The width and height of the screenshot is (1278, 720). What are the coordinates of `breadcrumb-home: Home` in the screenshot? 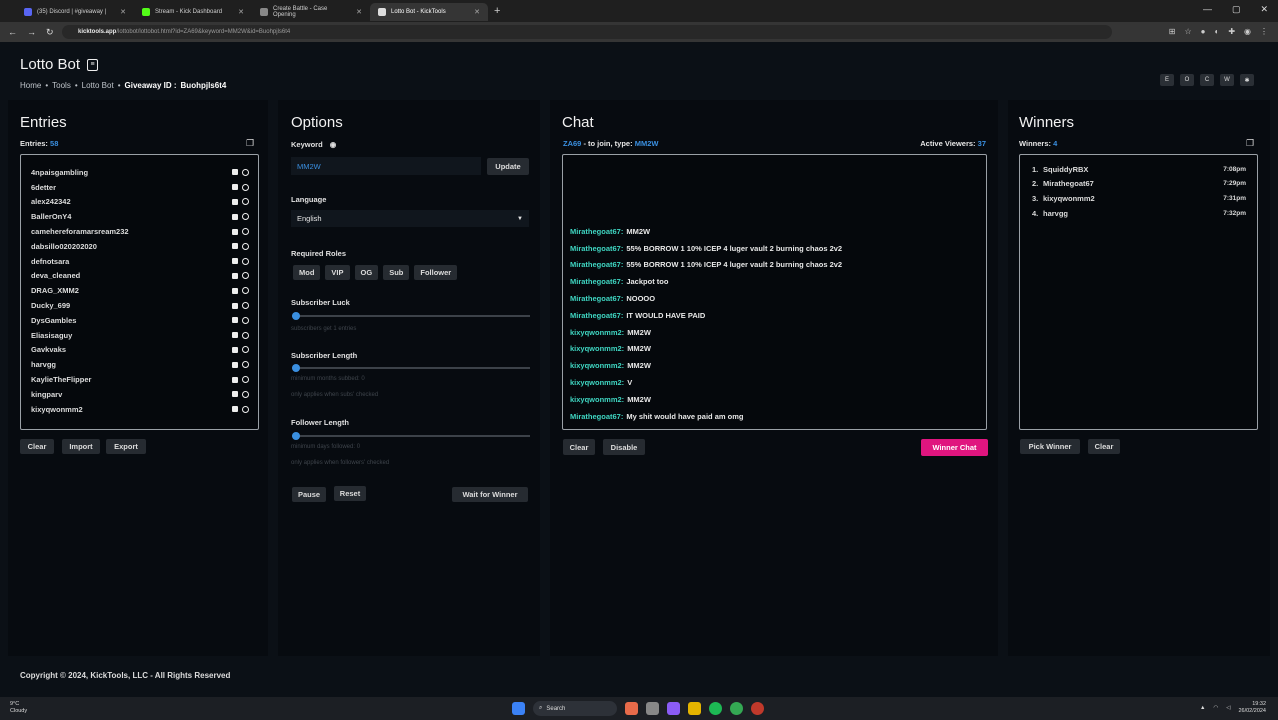 It's located at (30, 85).